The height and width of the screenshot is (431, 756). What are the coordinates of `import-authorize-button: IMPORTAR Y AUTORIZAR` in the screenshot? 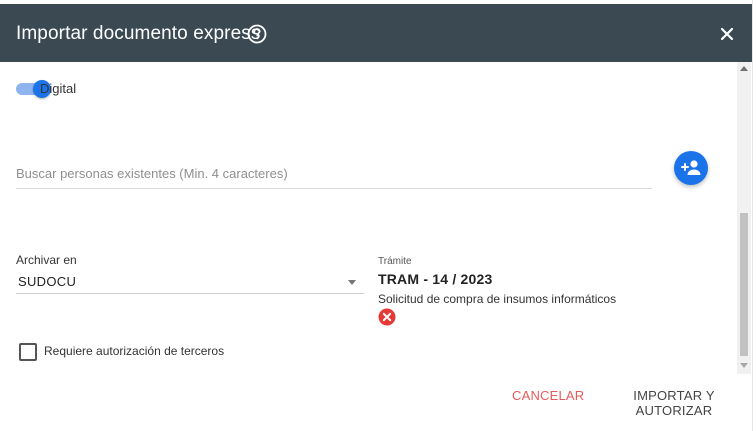 It's located at (674, 403).